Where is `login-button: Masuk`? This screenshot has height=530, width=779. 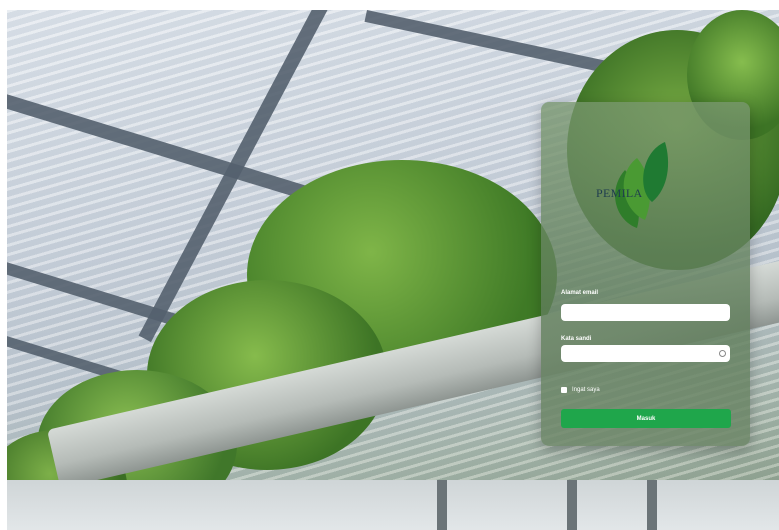 login-button: Masuk is located at coordinates (646, 418).